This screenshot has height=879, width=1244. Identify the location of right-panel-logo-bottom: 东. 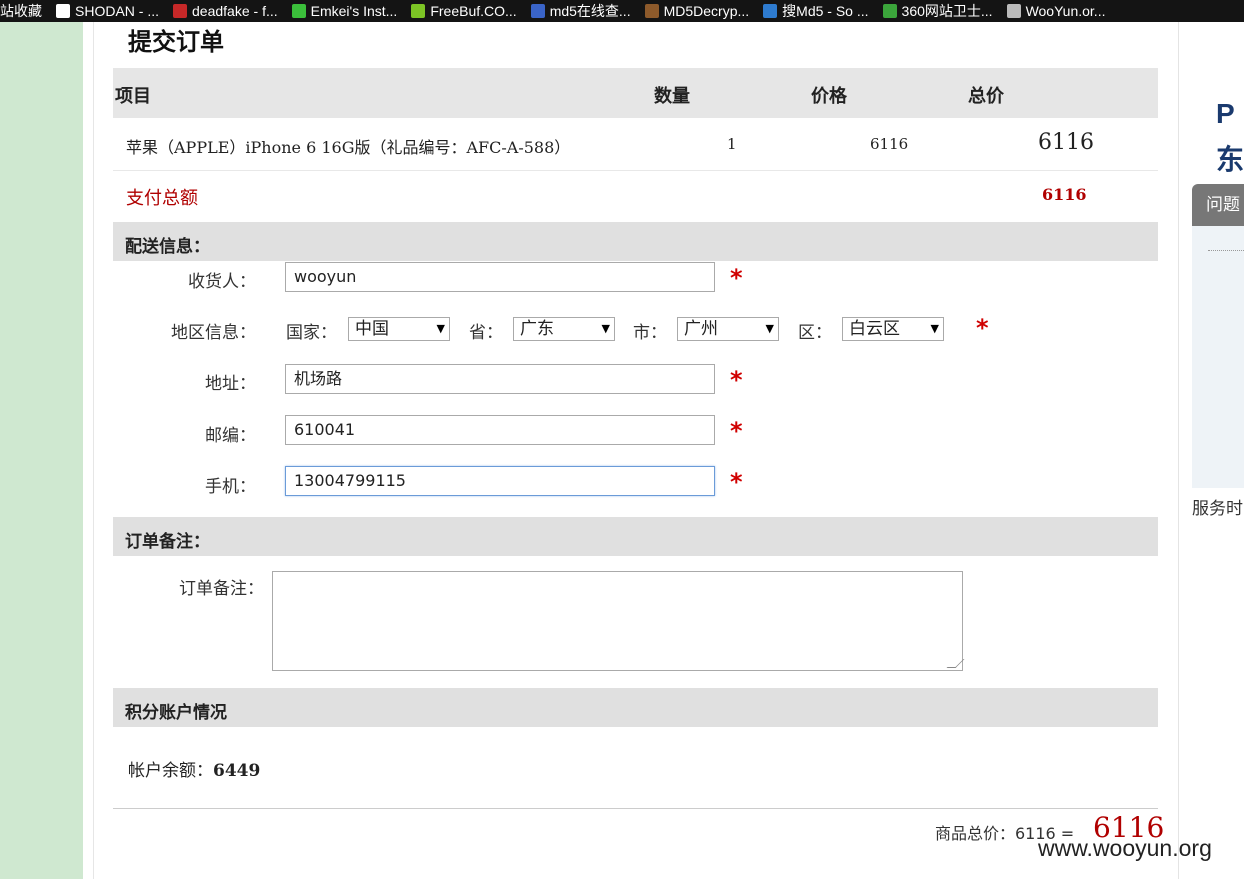
(1230, 159).